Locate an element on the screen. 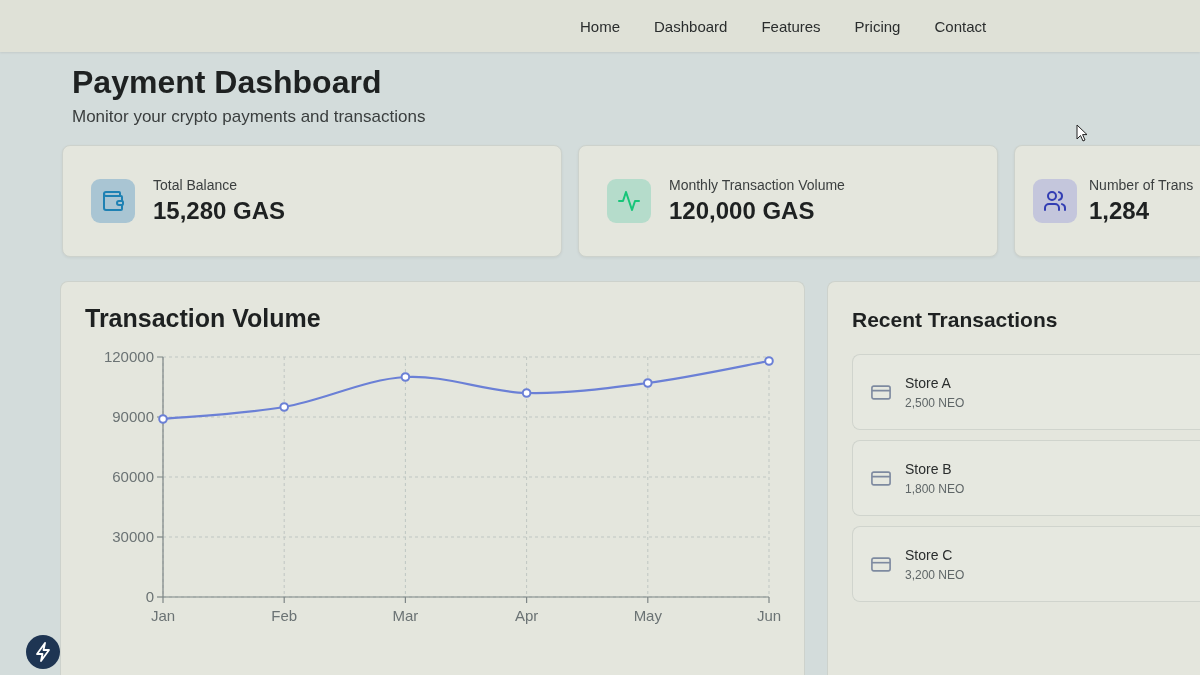 The image size is (1200, 675). store-name: Store A is located at coordinates (928, 382).